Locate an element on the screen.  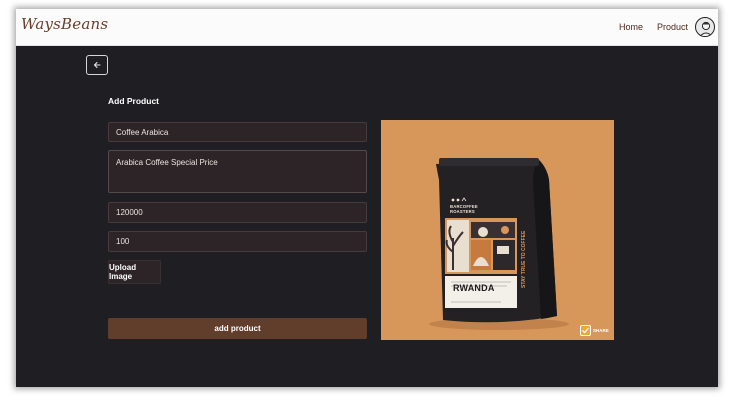
share-badge: SHARE is located at coordinates (595, 330).